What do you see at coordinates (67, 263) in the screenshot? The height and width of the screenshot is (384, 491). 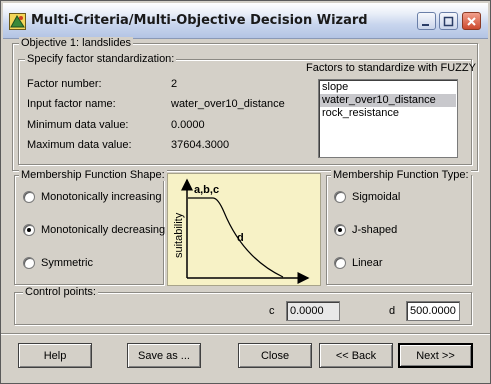 I see `shape-option-label: Symmetric` at bounding box center [67, 263].